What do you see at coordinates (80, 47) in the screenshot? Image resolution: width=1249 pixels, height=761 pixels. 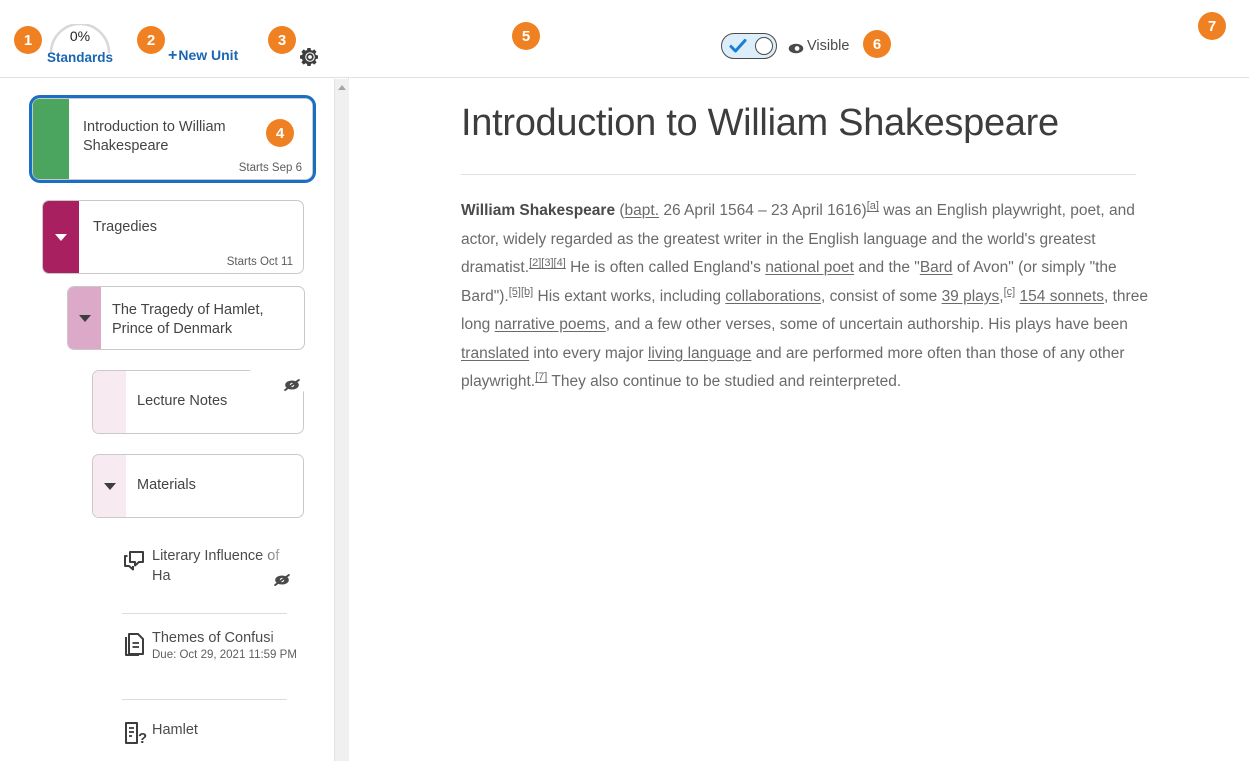 I see `standards-gauge: 0% Standards` at bounding box center [80, 47].